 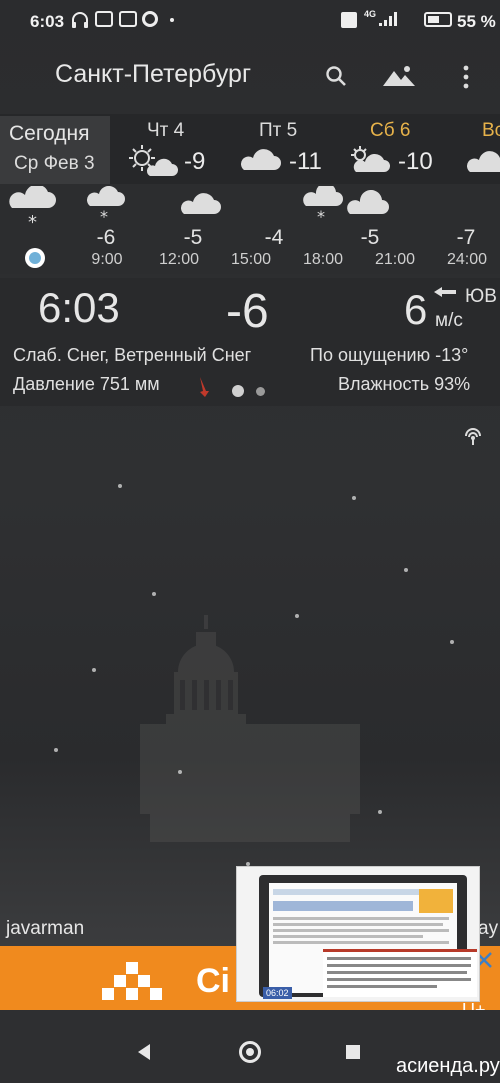 What do you see at coordinates (473, 438) in the screenshot?
I see `radar-icon` at bounding box center [473, 438].